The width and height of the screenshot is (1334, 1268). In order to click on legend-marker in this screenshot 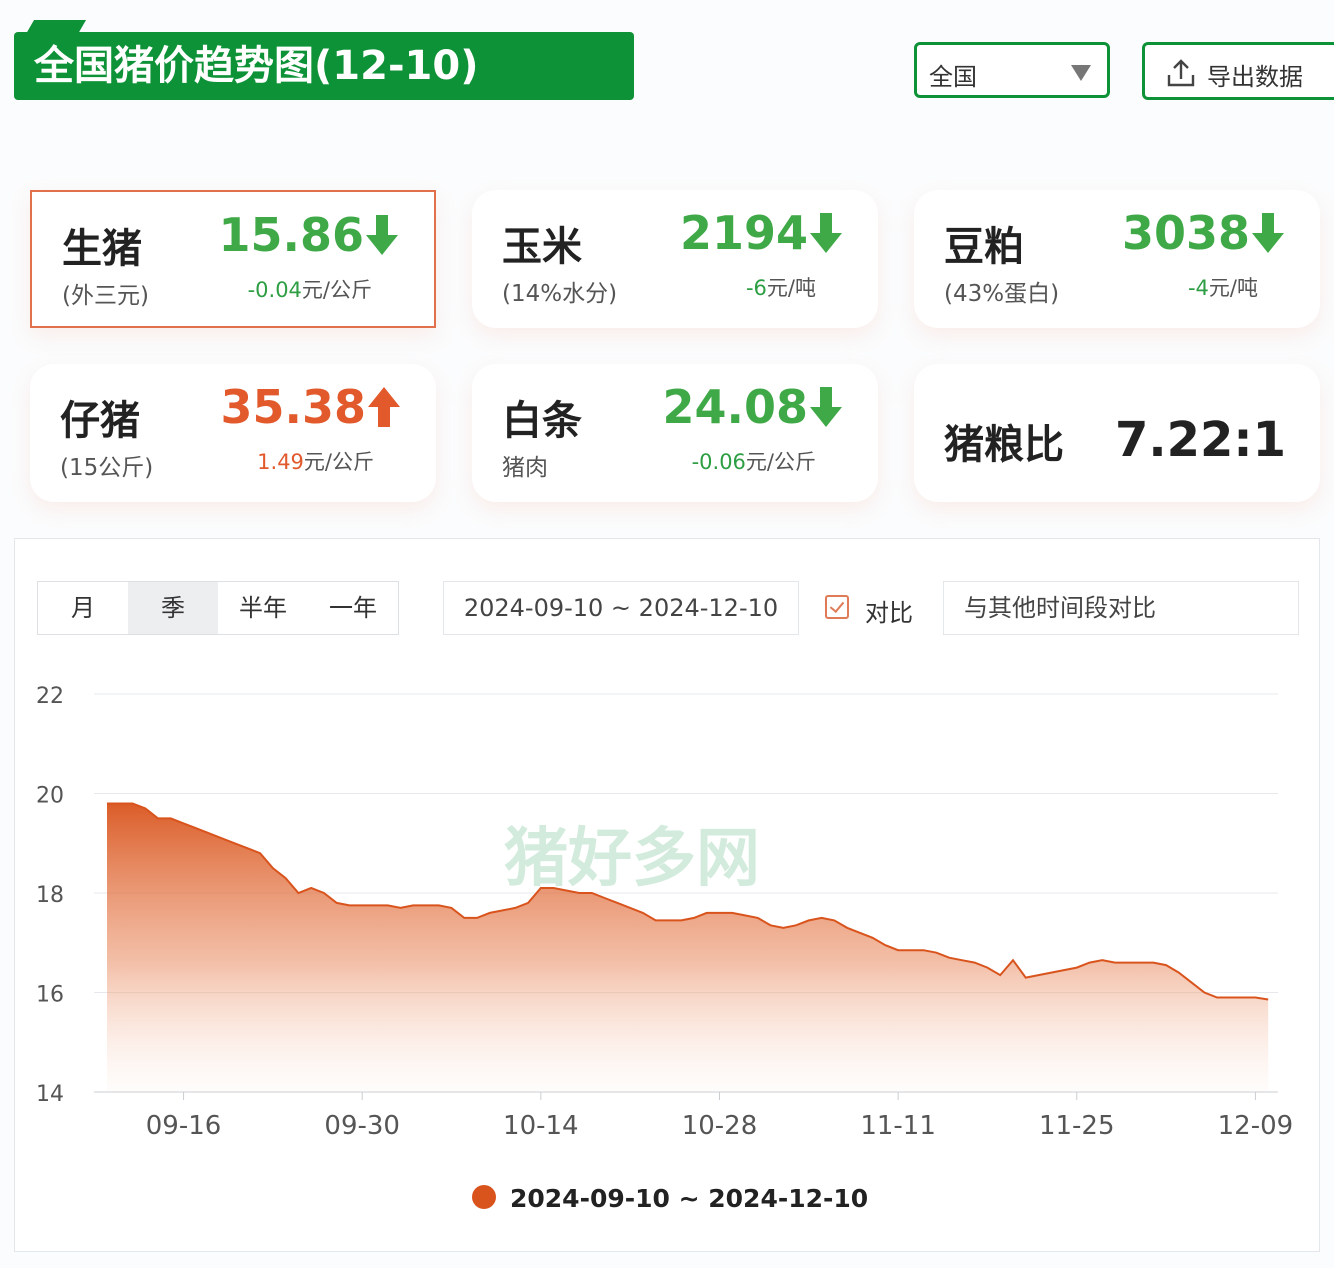, I will do `click(484, 1197)`.